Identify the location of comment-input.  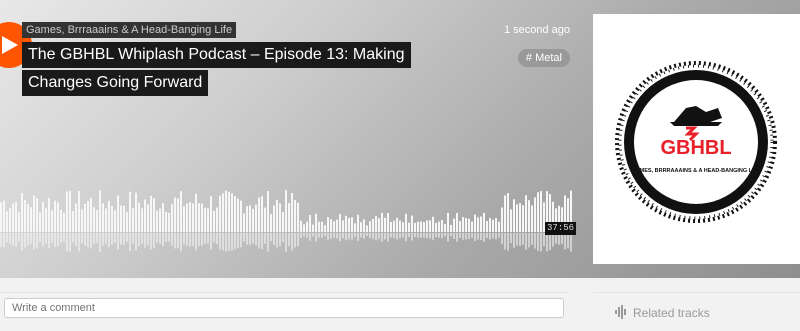
(284, 308).